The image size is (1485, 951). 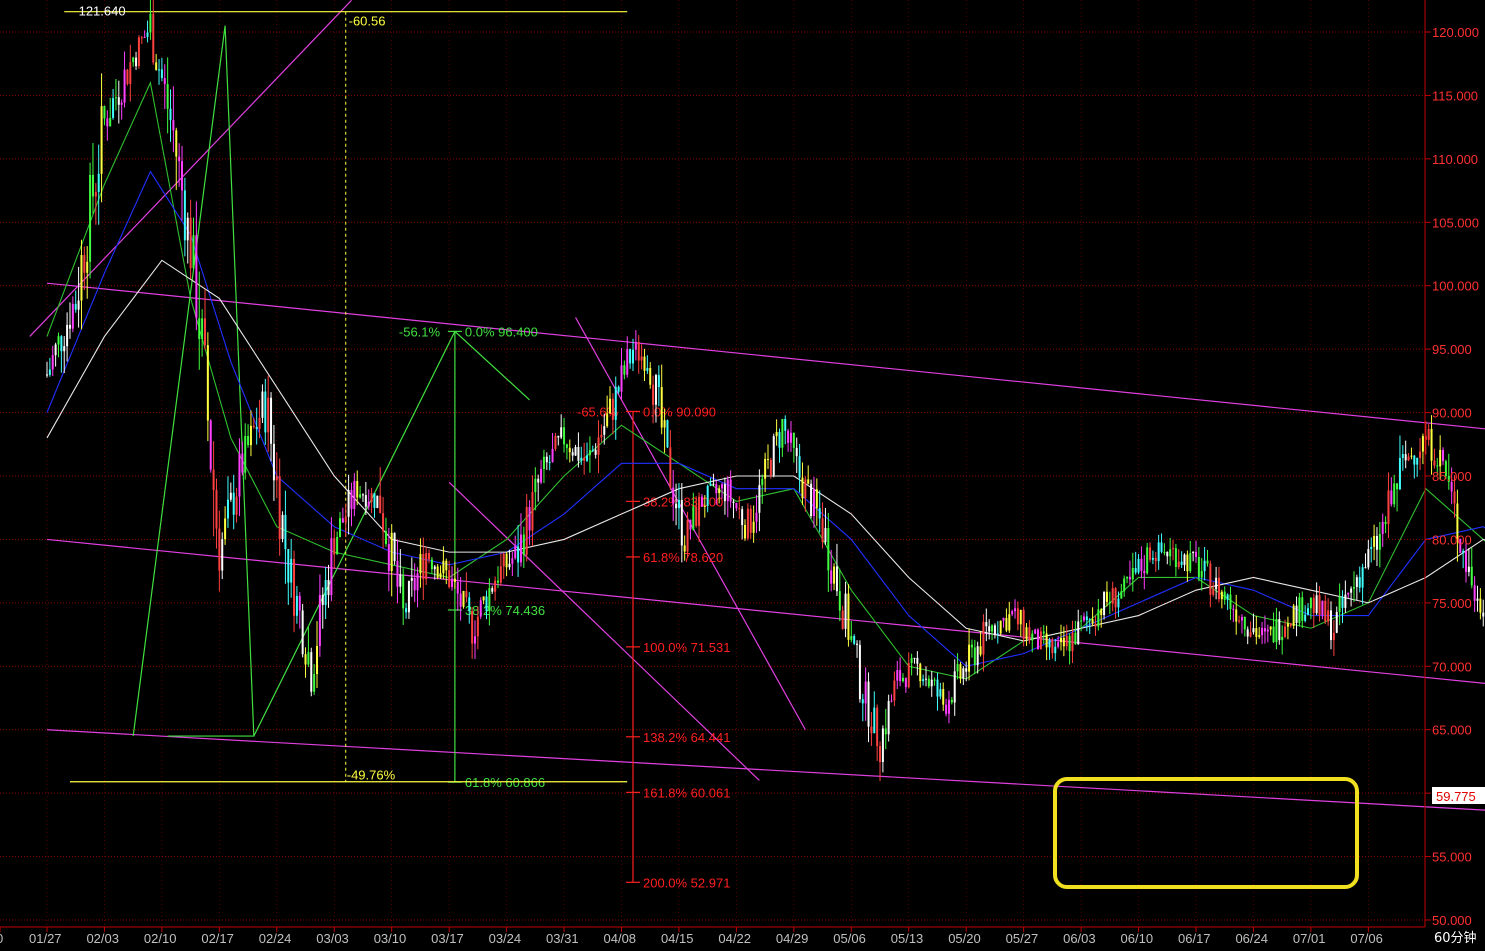 I want to click on period-selector: 60分钟, so click(x=1455, y=939).